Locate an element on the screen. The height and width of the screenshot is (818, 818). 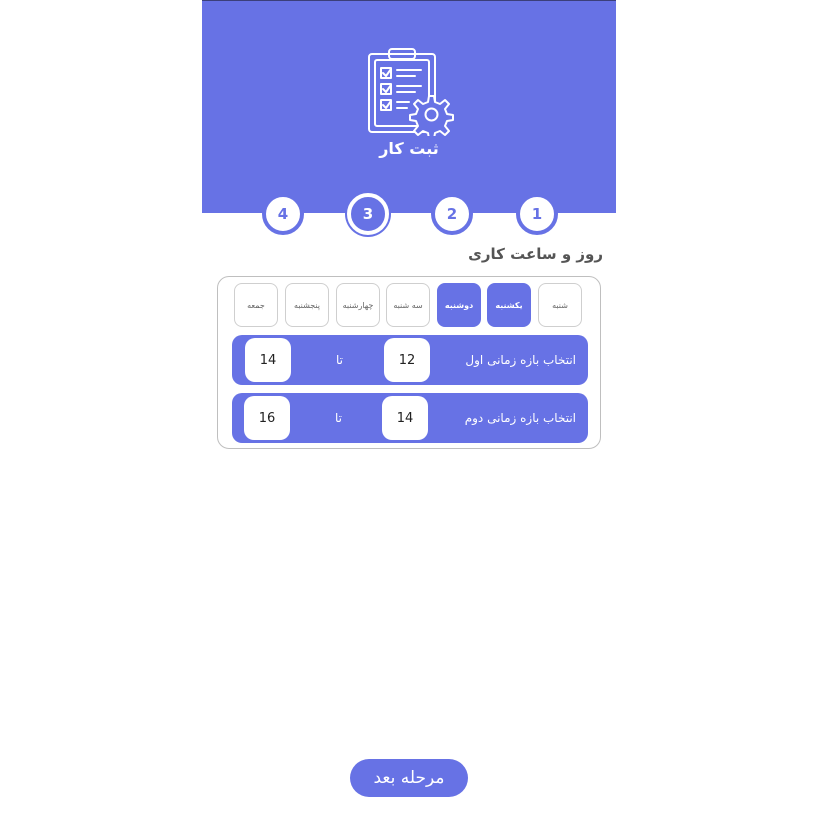
day-tuesday: سه شنبه is located at coordinates (408, 305).